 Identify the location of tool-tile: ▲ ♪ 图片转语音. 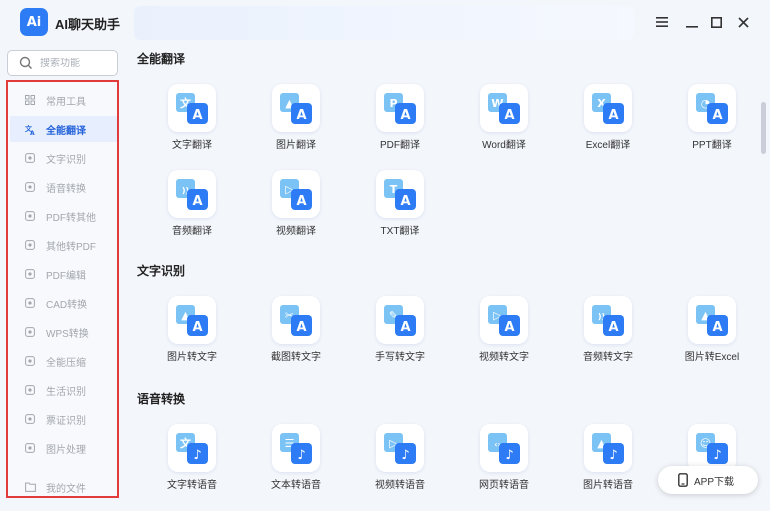
(608, 459).